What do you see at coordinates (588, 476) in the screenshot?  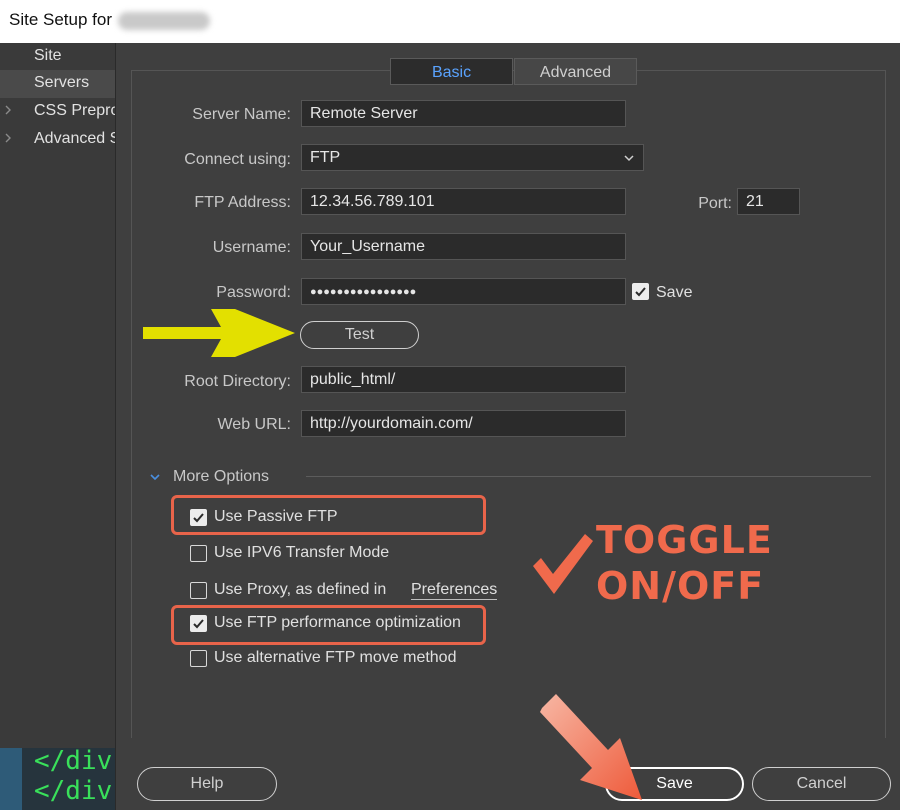 I see `section-divider` at bounding box center [588, 476].